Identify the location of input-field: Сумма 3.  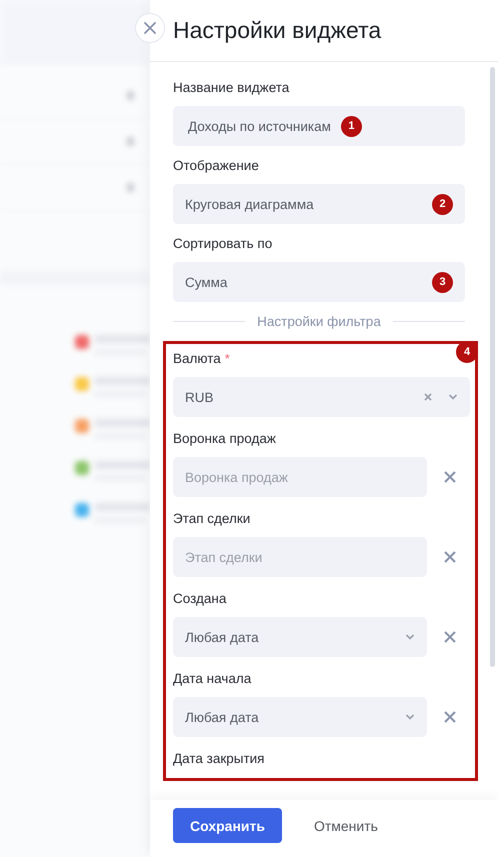
(319, 282).